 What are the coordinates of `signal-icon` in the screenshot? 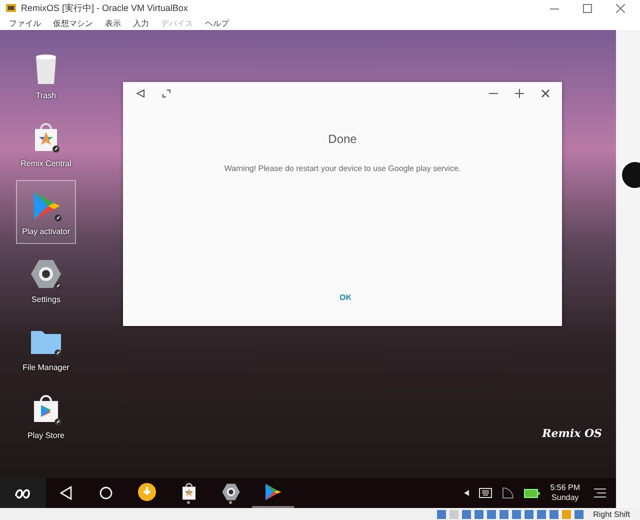 It's located at (508, 493).